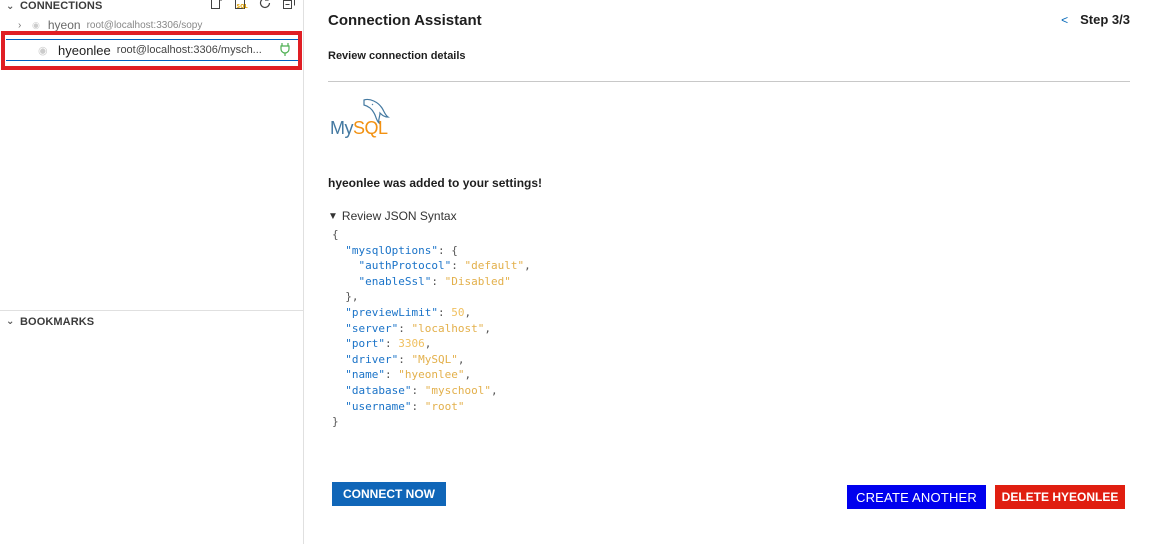  Describe the element at coordinates (916, 497) in the screenshot. I see `create-another-button: CREATE ANOTHER` at that location.